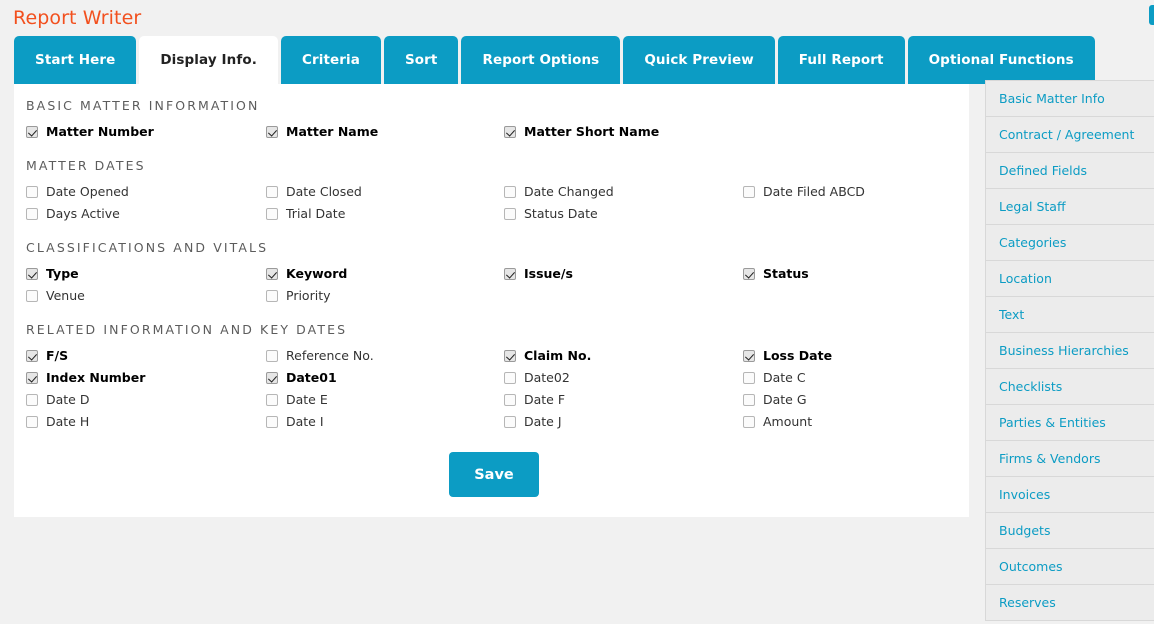 The height and width of the screenshot is (624, 1154). I want to click on checkbox-date-i: Date I, so click(295, 421).